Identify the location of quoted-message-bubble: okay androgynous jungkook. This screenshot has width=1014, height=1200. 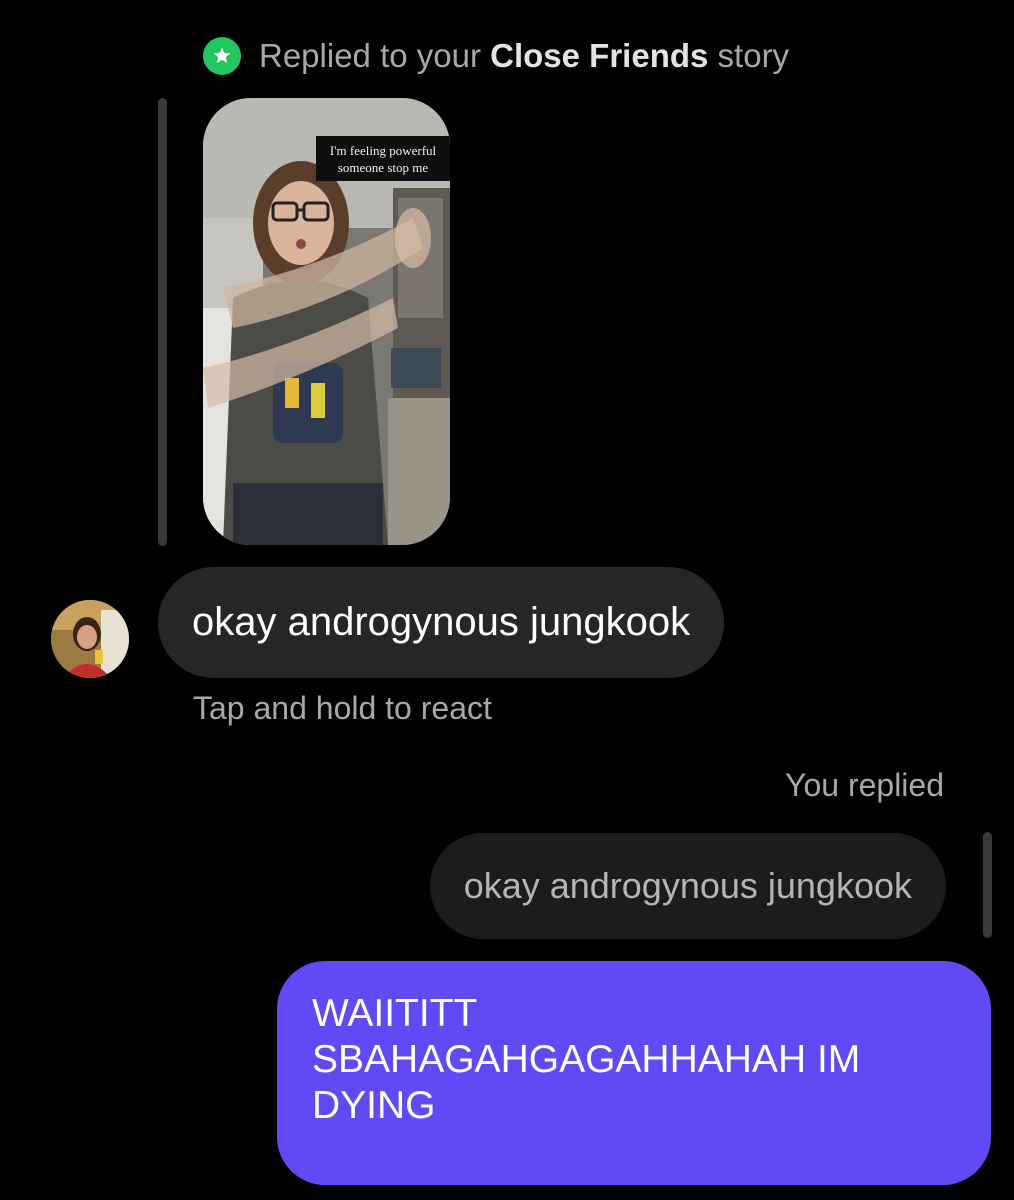
(687, 886).